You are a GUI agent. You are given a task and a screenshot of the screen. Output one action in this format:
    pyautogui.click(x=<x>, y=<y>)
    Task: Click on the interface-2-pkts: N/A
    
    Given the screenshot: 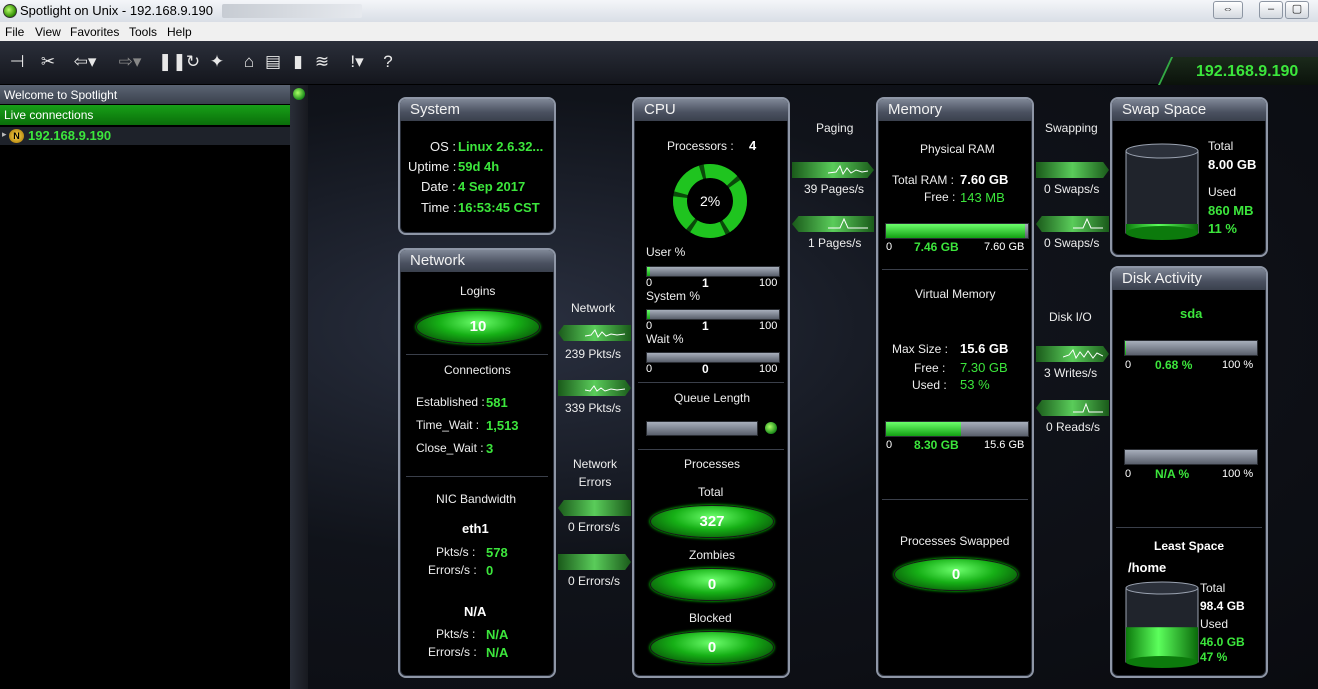 What is the action you would take?
    pyautogui.click(x=497, y=634)
    